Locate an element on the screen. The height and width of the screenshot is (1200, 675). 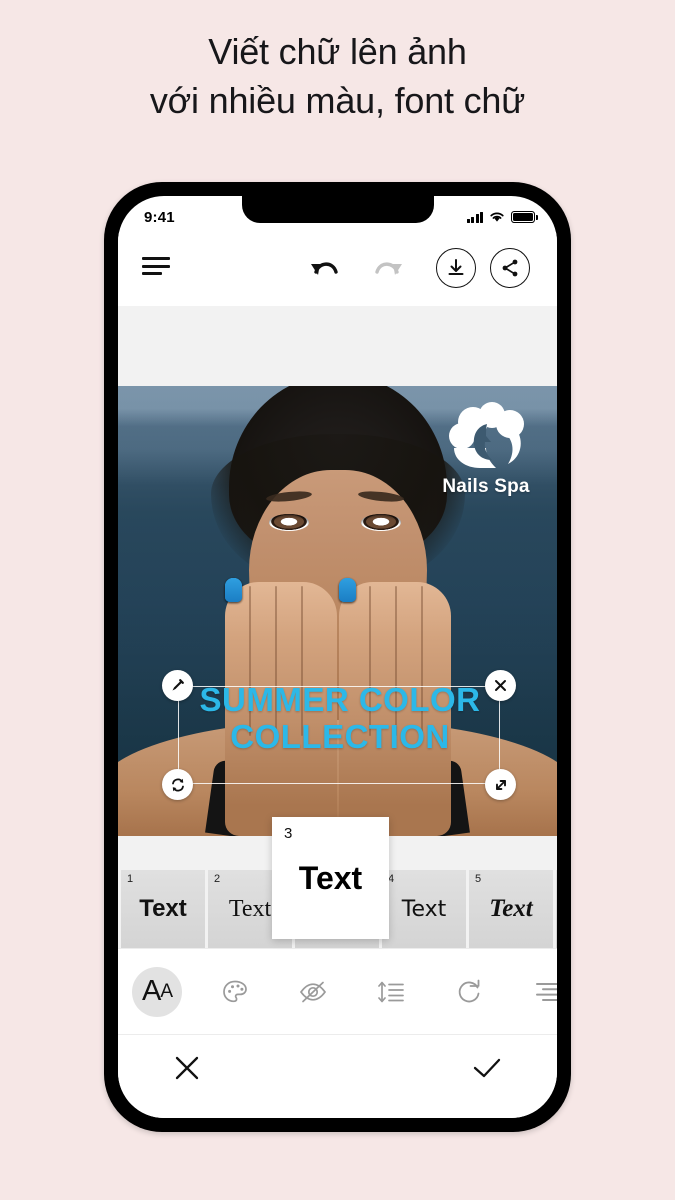
overlay-text-line-2: COLLECTION is located at coordinates (340, 737).